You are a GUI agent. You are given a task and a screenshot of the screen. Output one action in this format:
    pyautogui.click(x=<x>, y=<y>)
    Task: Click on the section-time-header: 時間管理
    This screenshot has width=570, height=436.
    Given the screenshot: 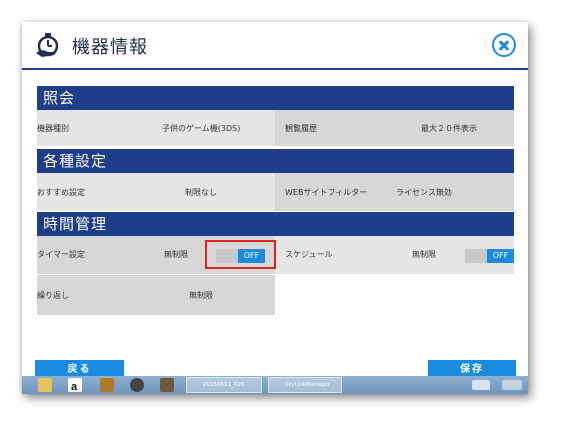 What is the action you would take?
    pyautogui.click(x=275, y=224)
    